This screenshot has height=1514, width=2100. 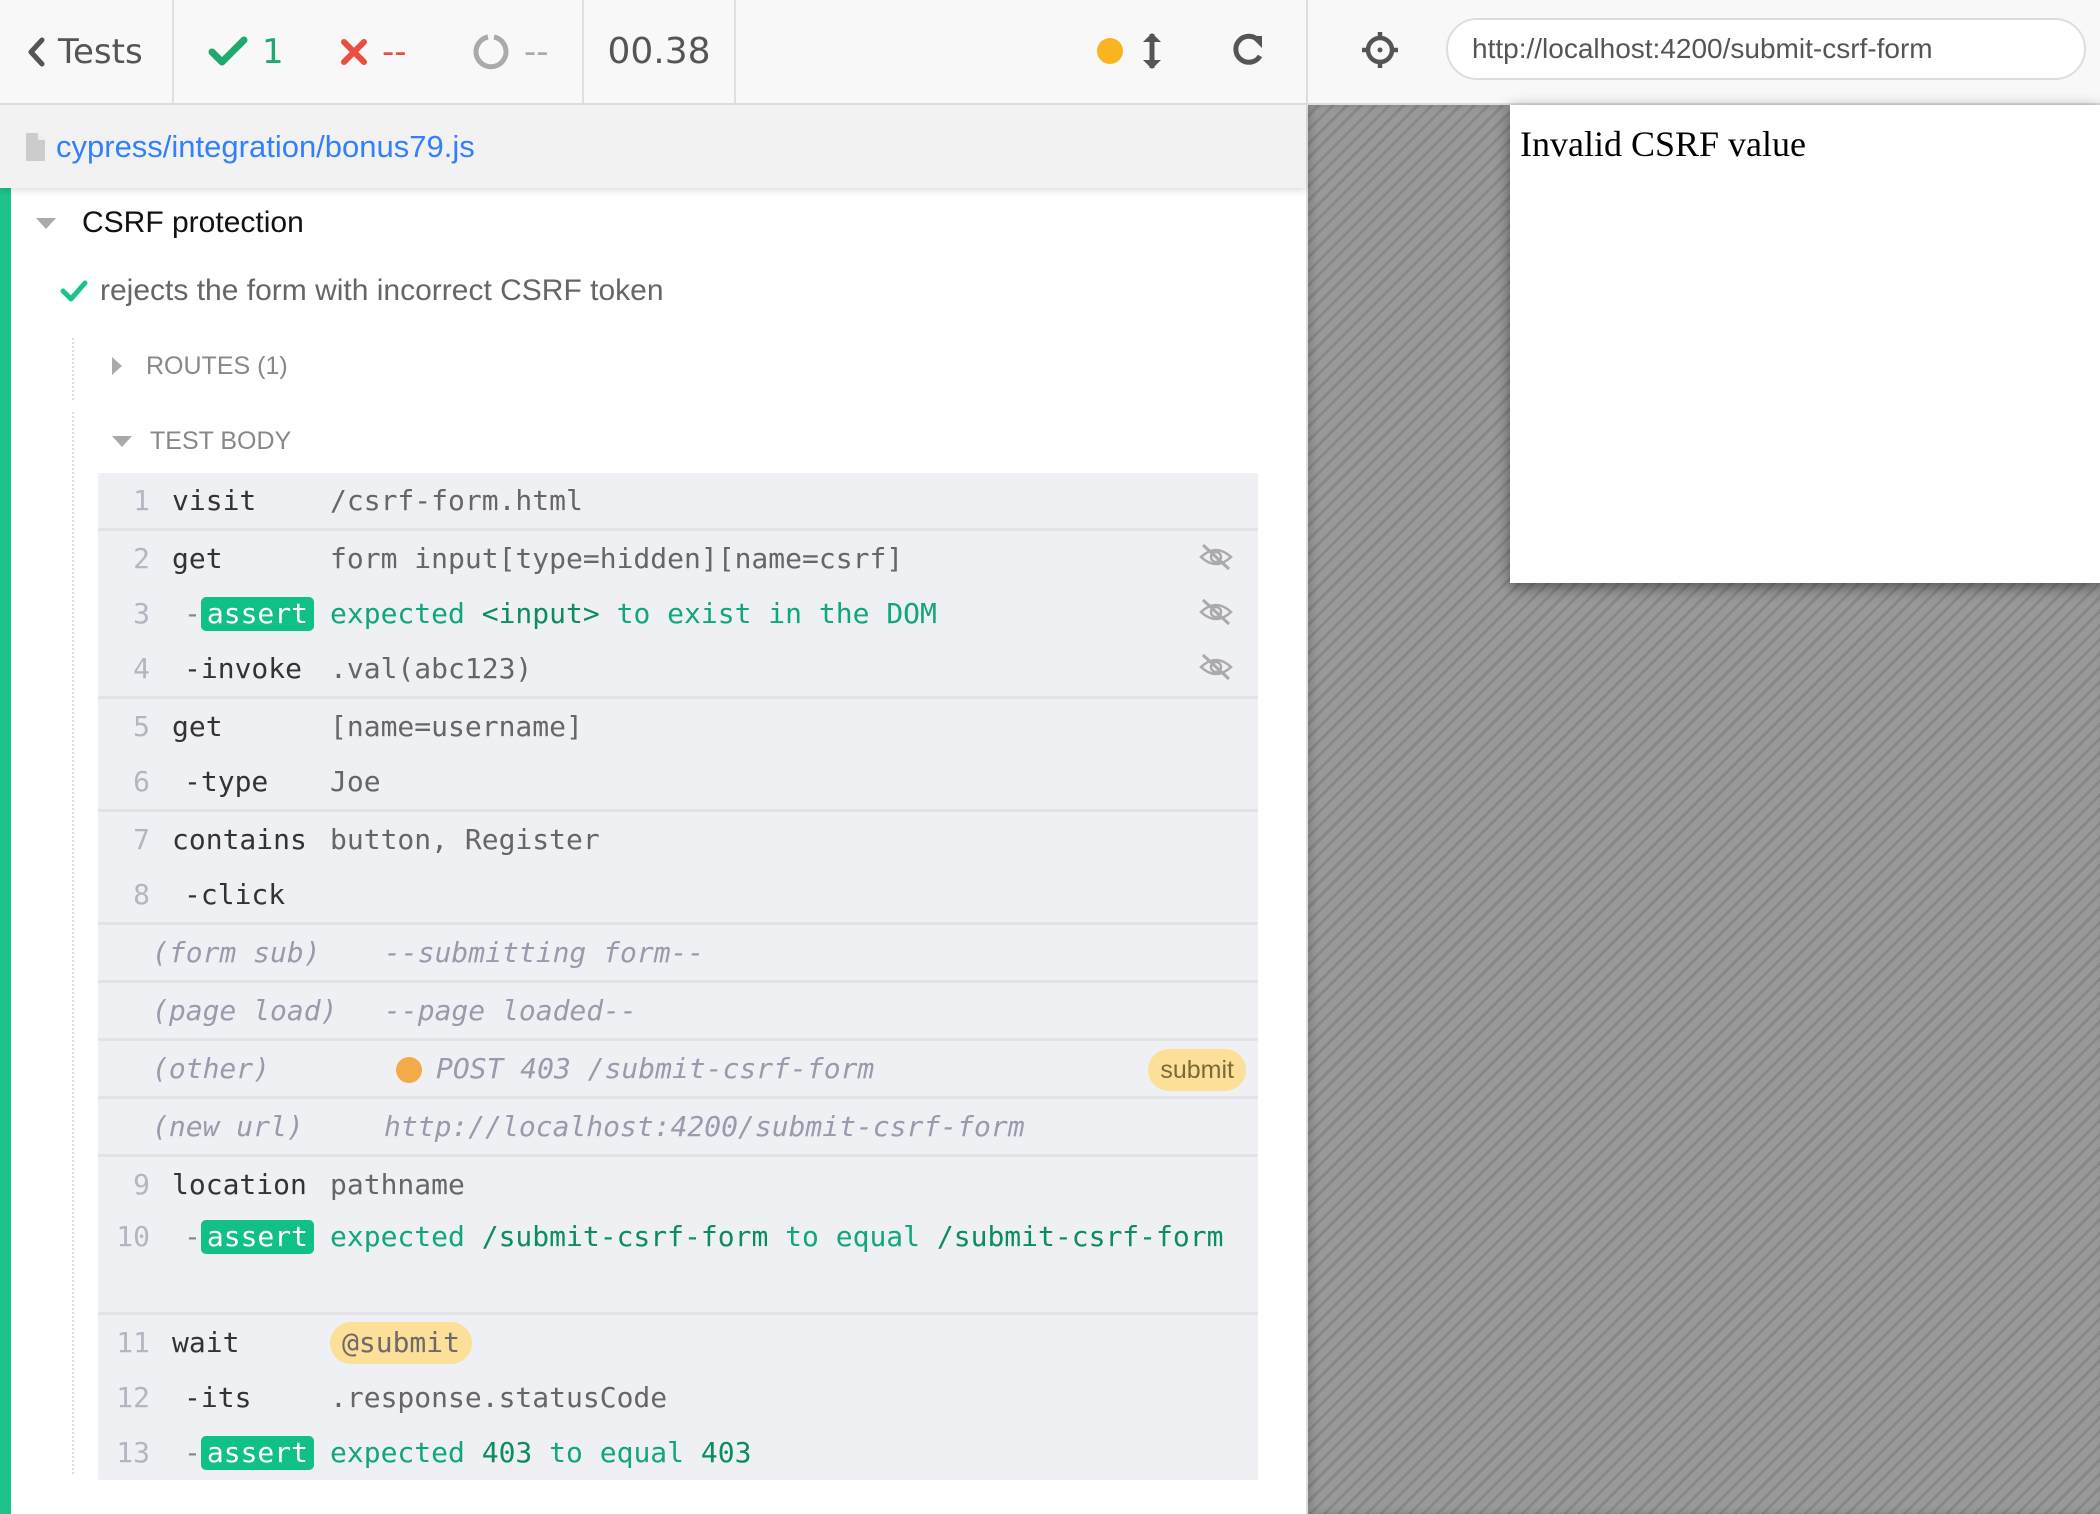 I want to click on test-body-label: TEST BODY, so click(x=221, y=440).